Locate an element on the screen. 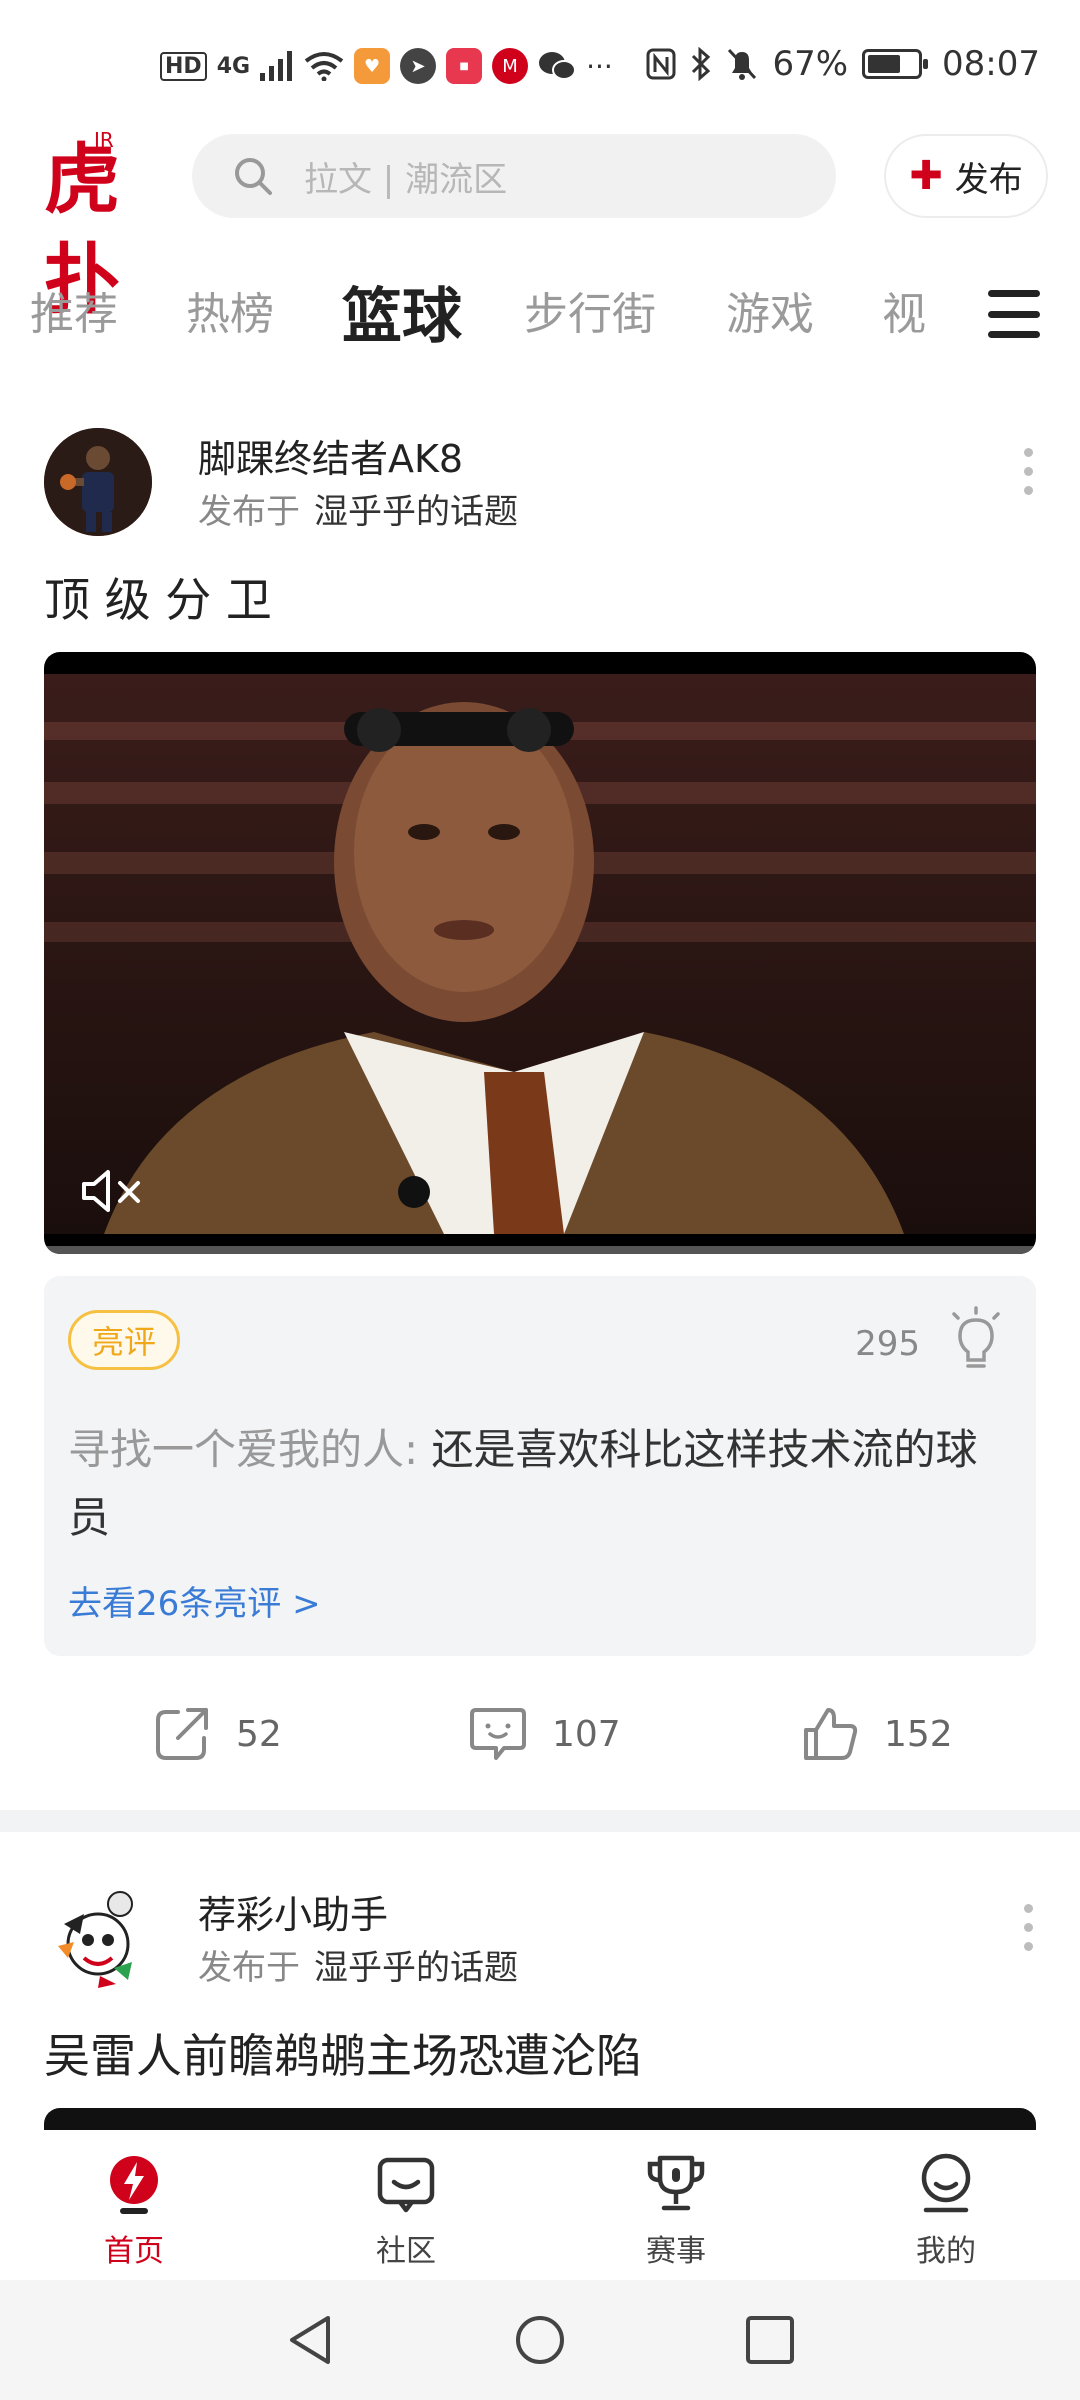 Image resolution: width=1080 pixels, height=2400 pixels. nav-community: 社区 is located at coordinates (406, 2211).